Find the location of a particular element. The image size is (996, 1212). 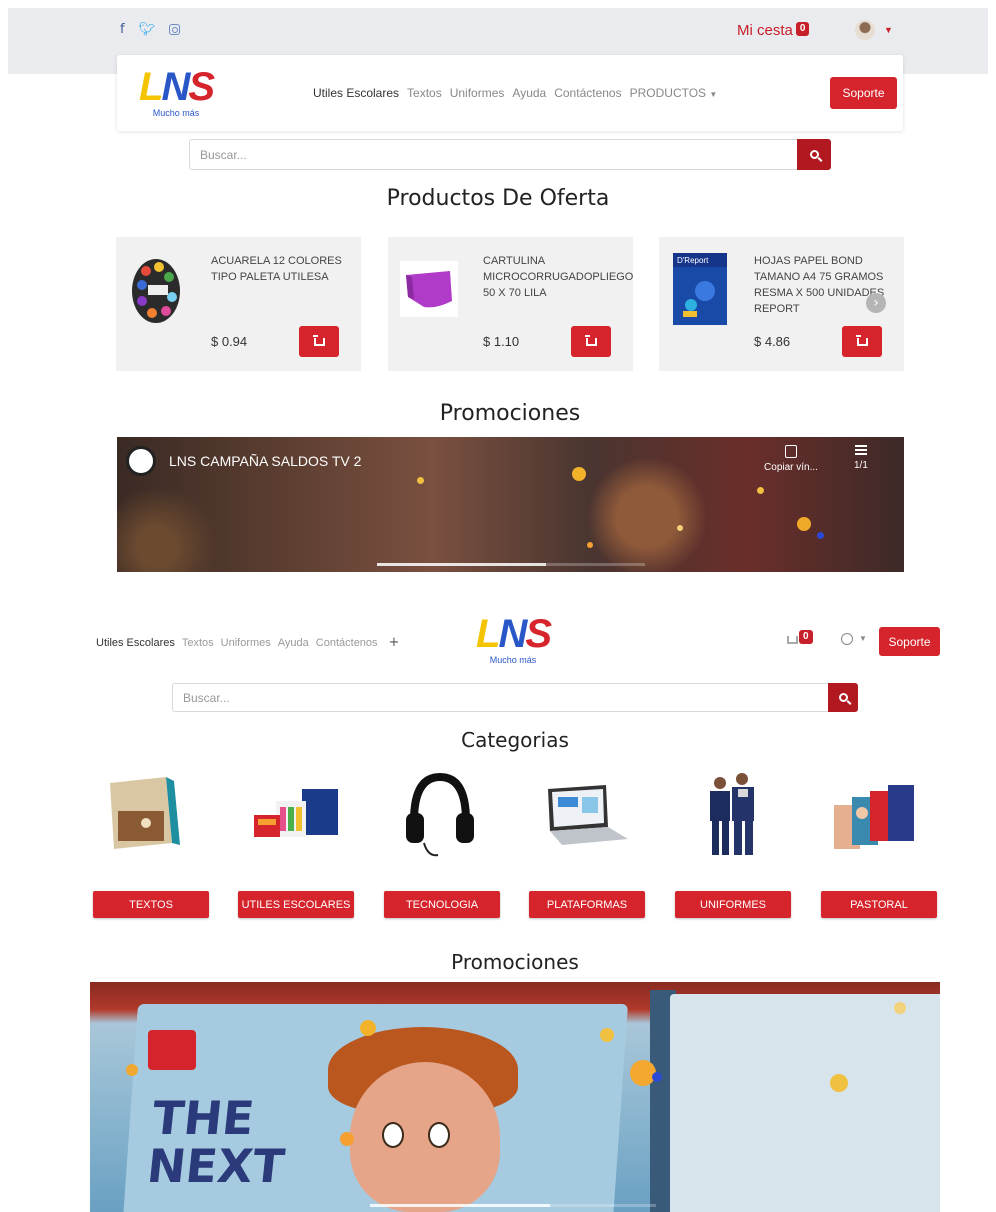

nav-productos-dropdown: PRODUCTOS ▼ is located at coordinates (674, 93).